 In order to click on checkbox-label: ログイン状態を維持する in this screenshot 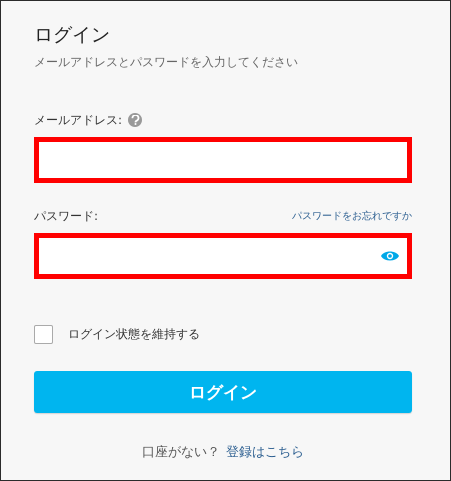, I will do `click(134, 334)`.